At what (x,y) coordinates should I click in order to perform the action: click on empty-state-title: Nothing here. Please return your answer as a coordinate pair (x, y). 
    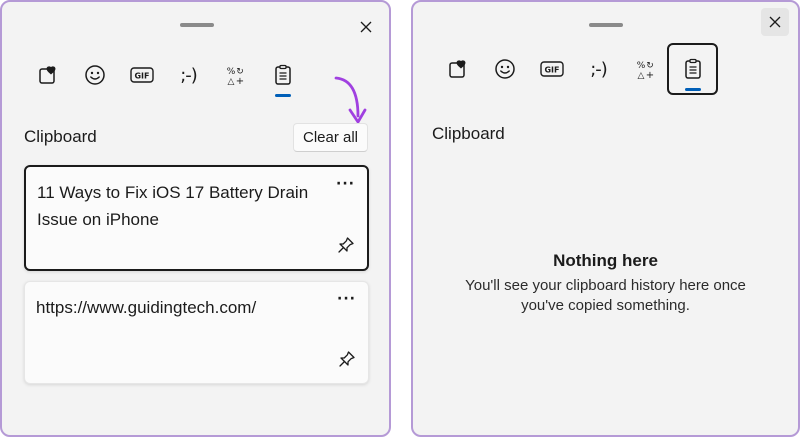
    Looking at the image, I should click on (605, 260).